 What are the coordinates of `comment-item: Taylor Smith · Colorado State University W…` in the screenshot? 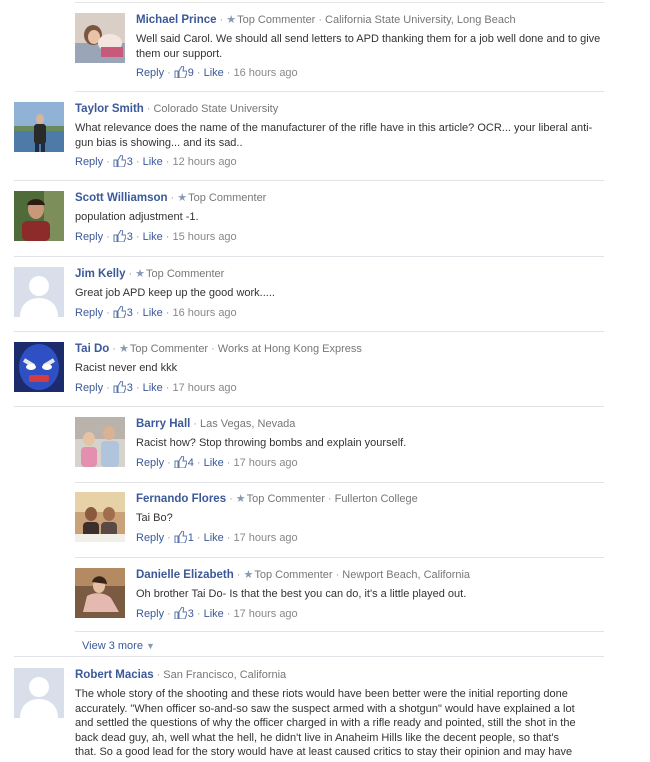 It's located at (309, 138).